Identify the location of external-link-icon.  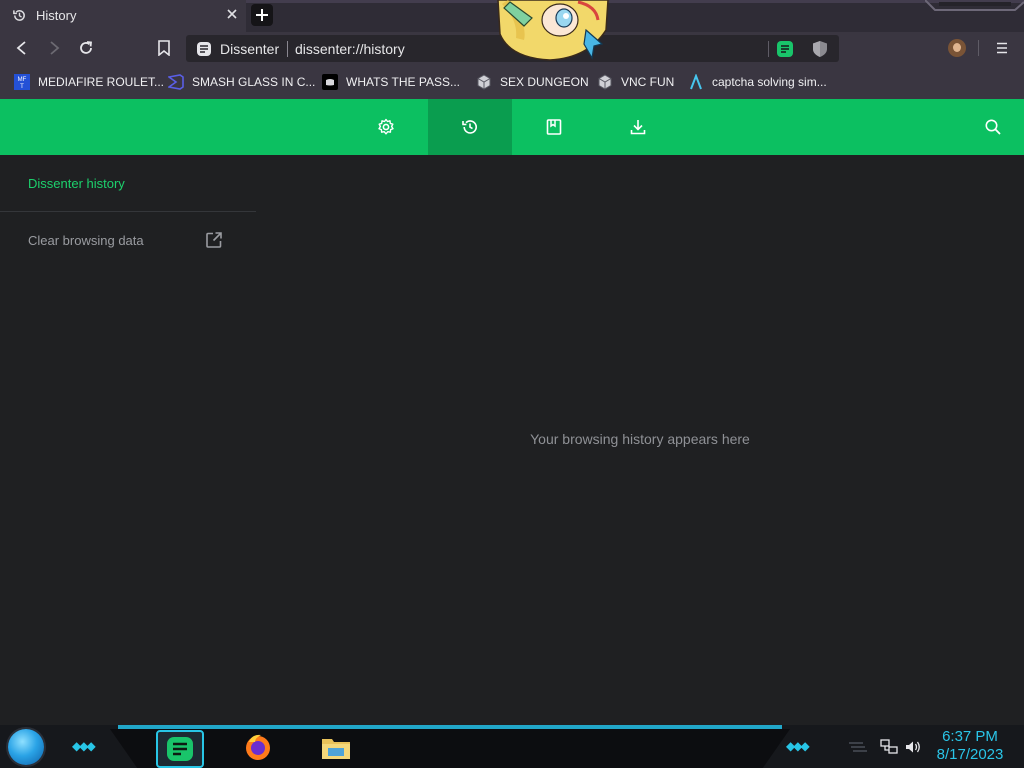
(214, 240).